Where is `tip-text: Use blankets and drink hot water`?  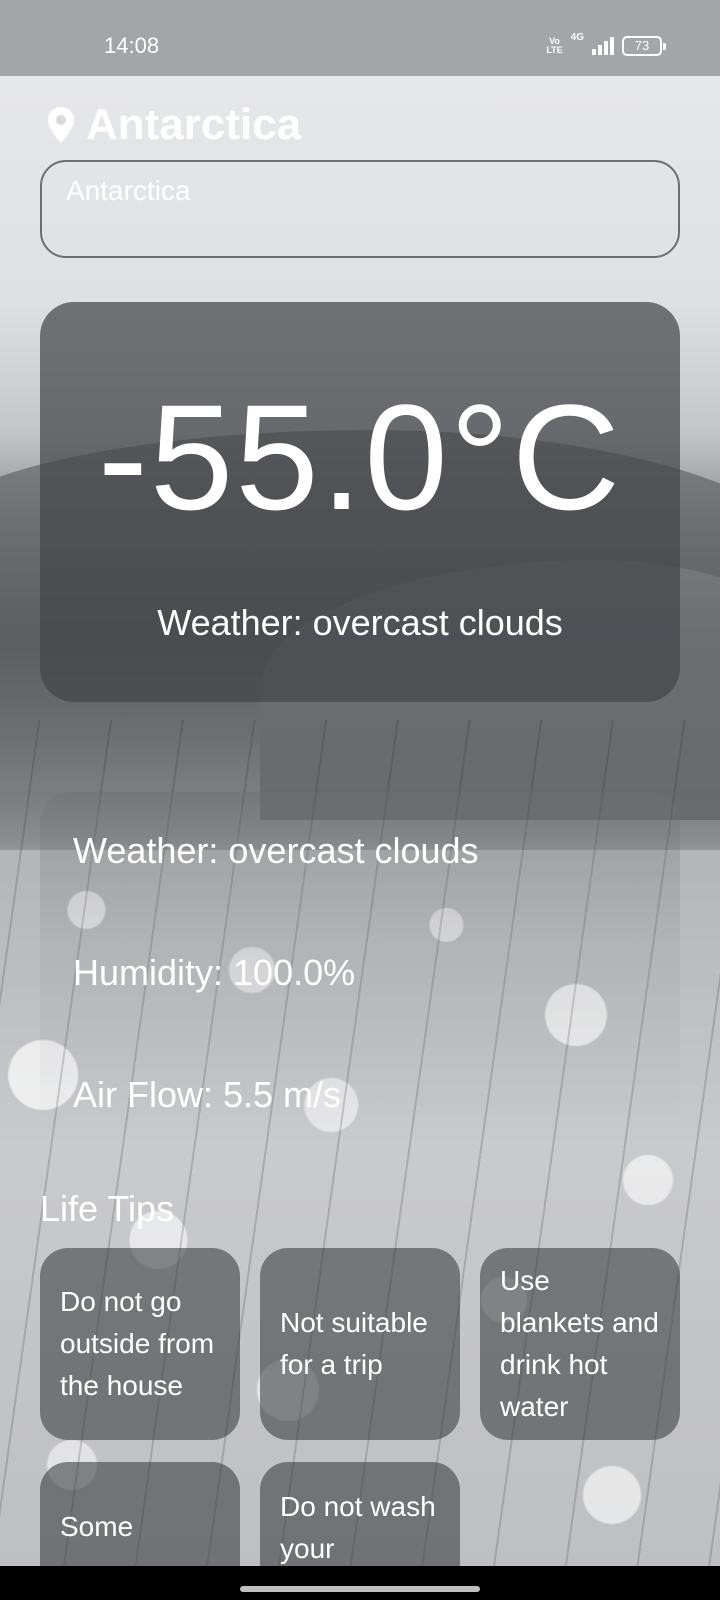
tip-text: Use blankets and drink hot water is located at coordinates (579, 1343).